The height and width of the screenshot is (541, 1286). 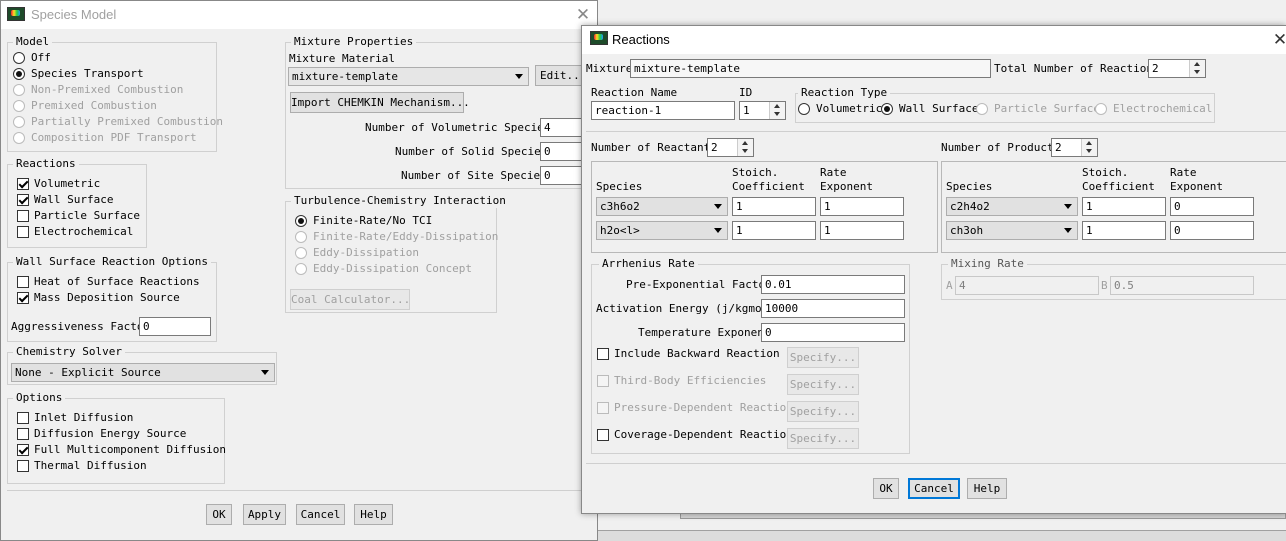 What do you see at coordinates (23, 200) in the screenshot?
I see `checkbox-wall-surface` at bounding box center [23, 200].